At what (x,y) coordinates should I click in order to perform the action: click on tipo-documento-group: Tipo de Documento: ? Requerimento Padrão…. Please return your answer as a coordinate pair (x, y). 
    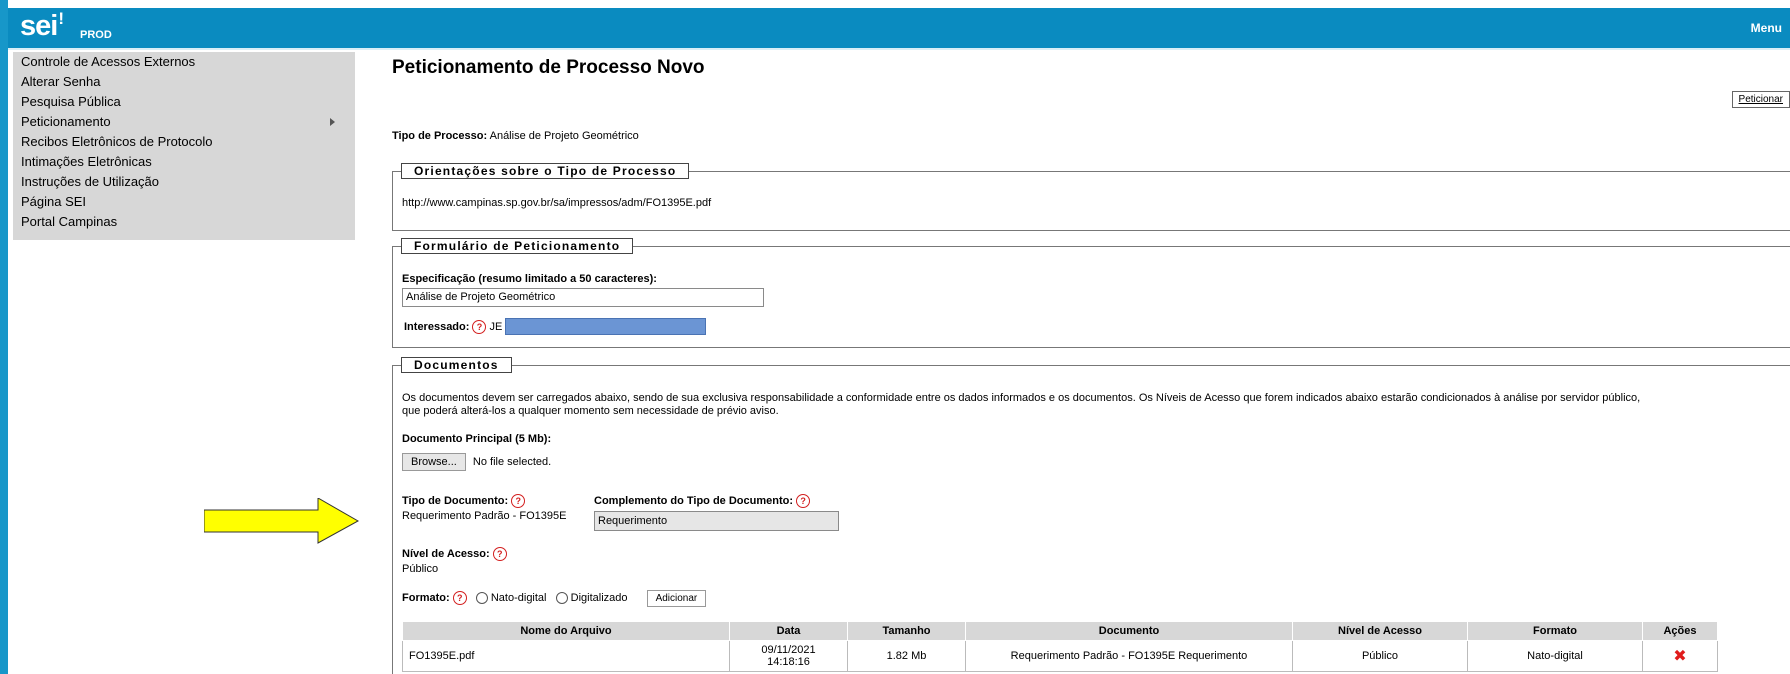
    Looking at the image, I should click on (484, 508).